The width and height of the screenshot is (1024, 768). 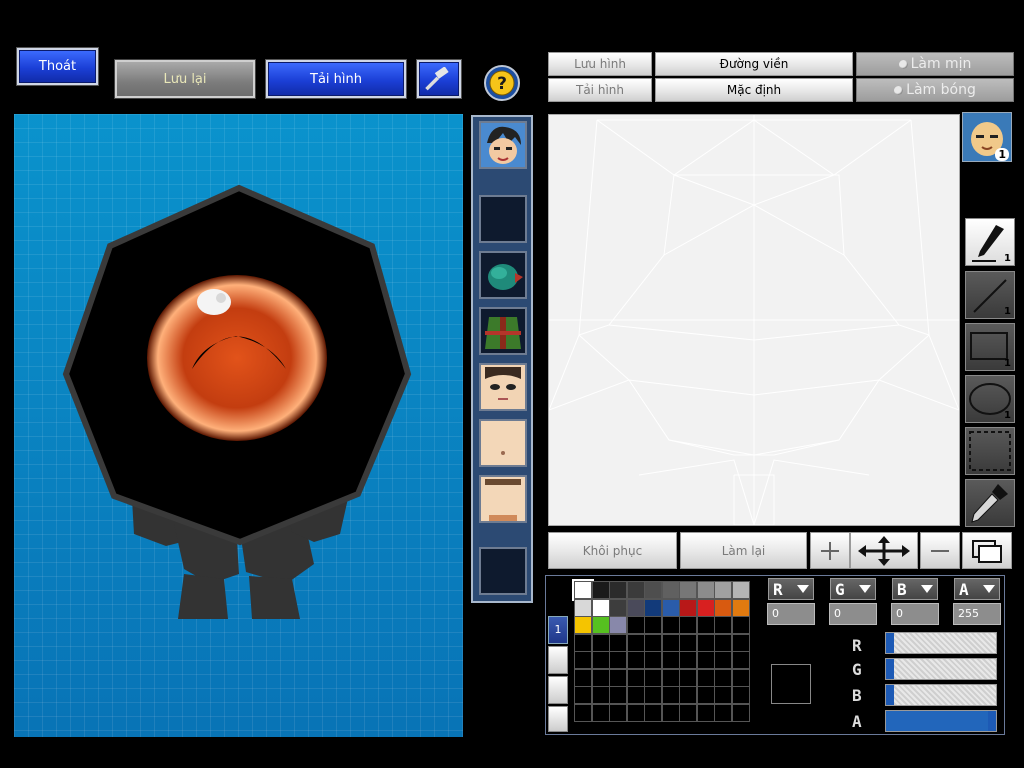 I want to click on eyedropper-tool, so click(x=990, y=503).